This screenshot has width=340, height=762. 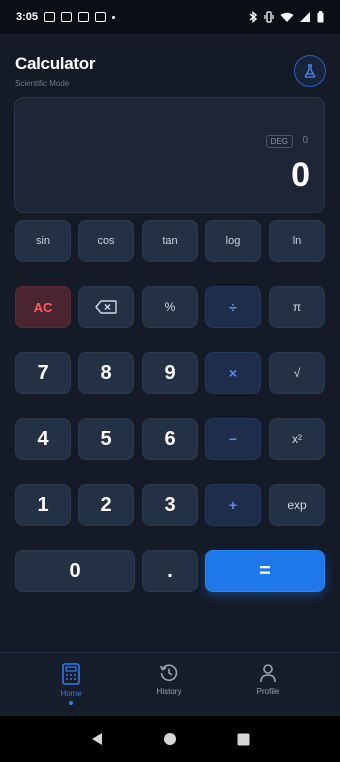 What do you see at coordinates (268, 691) in the screenshot?
I see `nav-label-profile: Profile` at bounding box center [268, 691].